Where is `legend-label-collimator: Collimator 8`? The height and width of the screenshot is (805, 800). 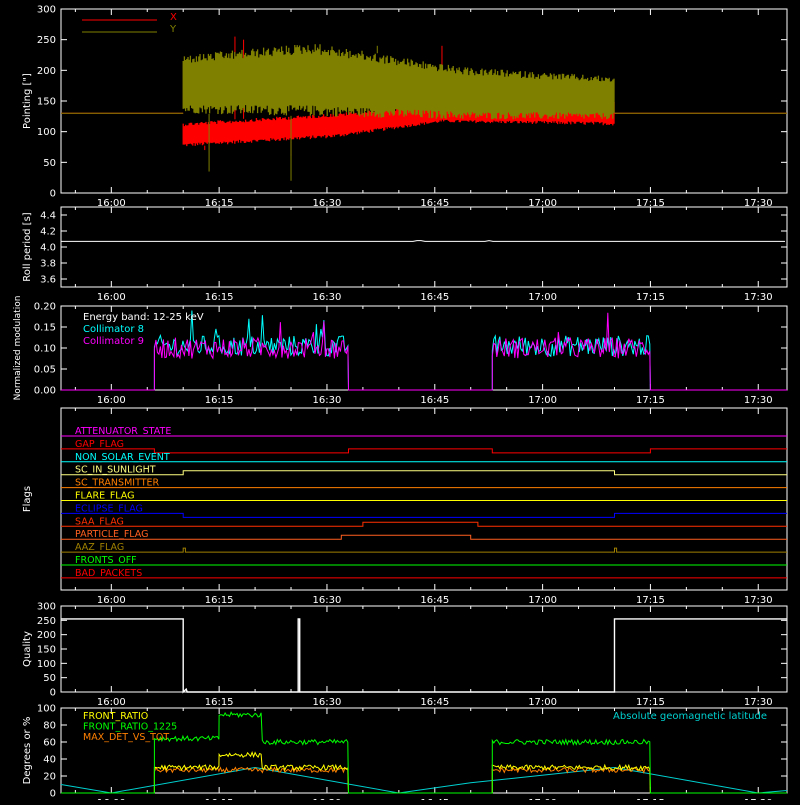 legend-label-collimator: Collimator 8 is located at coordinates (113, 329).